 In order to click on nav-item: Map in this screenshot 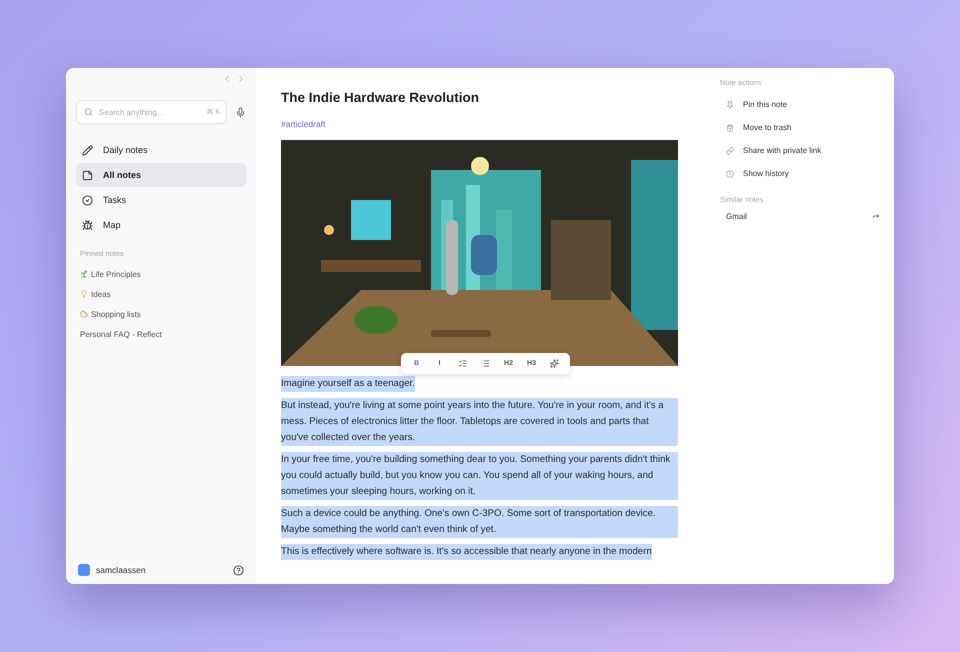, I will do `click(161, 225)`.